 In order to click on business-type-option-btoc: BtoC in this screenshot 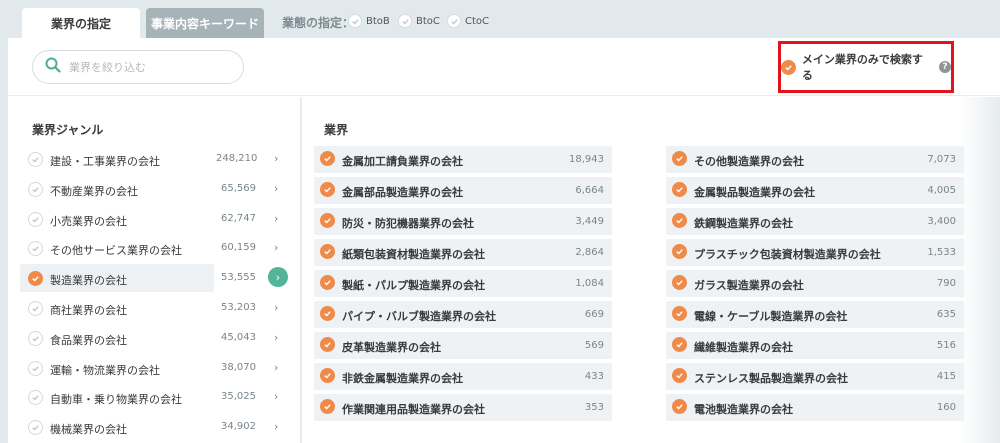, I will do `click(419, 21)`.